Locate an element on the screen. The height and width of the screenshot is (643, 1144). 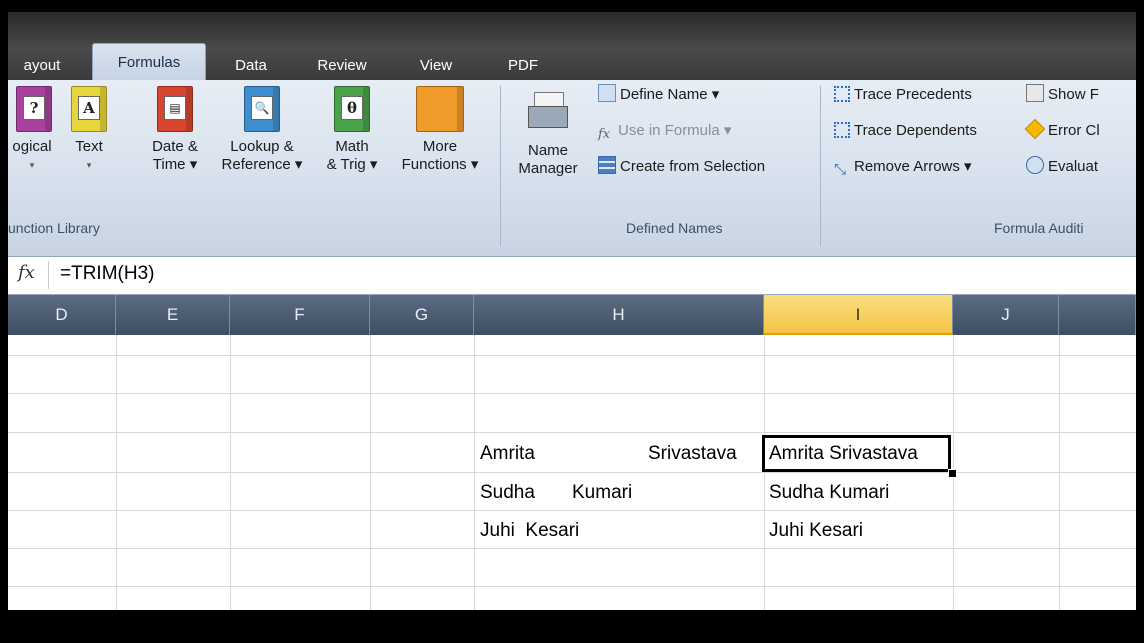
remove-arrows-icon: ⤡ is located at coordinates (840, 169).